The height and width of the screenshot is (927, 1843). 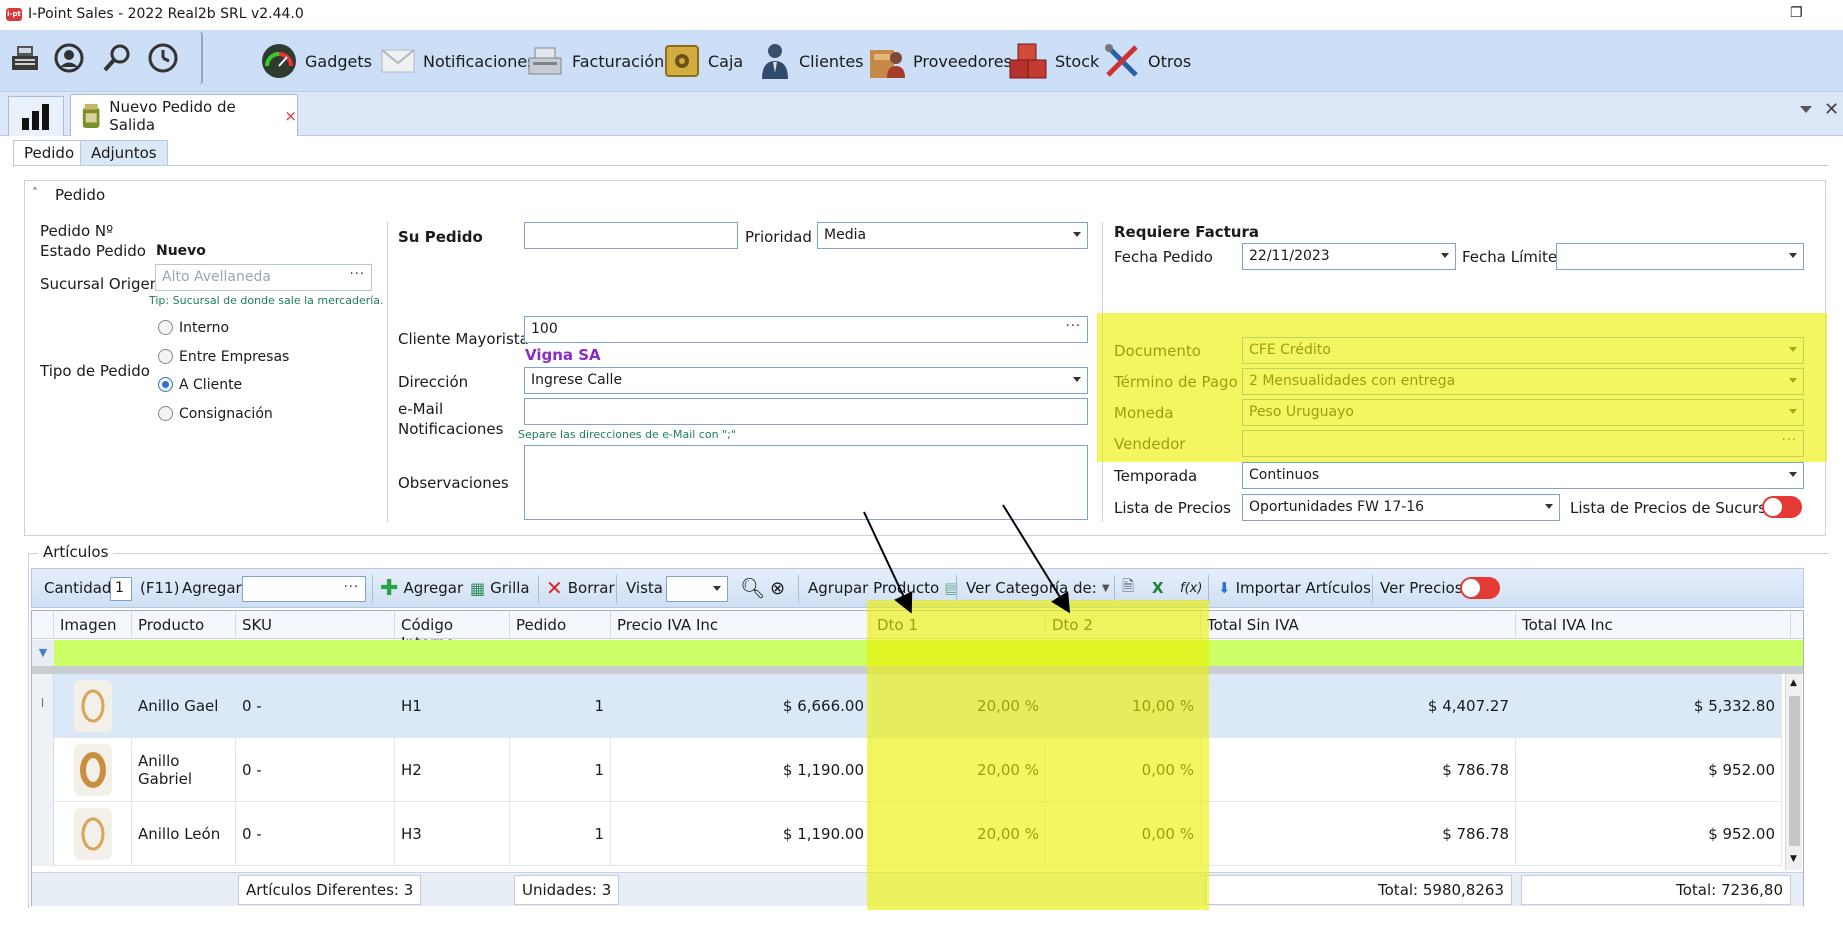 I want to click on close-all-icon: ✕, so click(x=1831, y=109).